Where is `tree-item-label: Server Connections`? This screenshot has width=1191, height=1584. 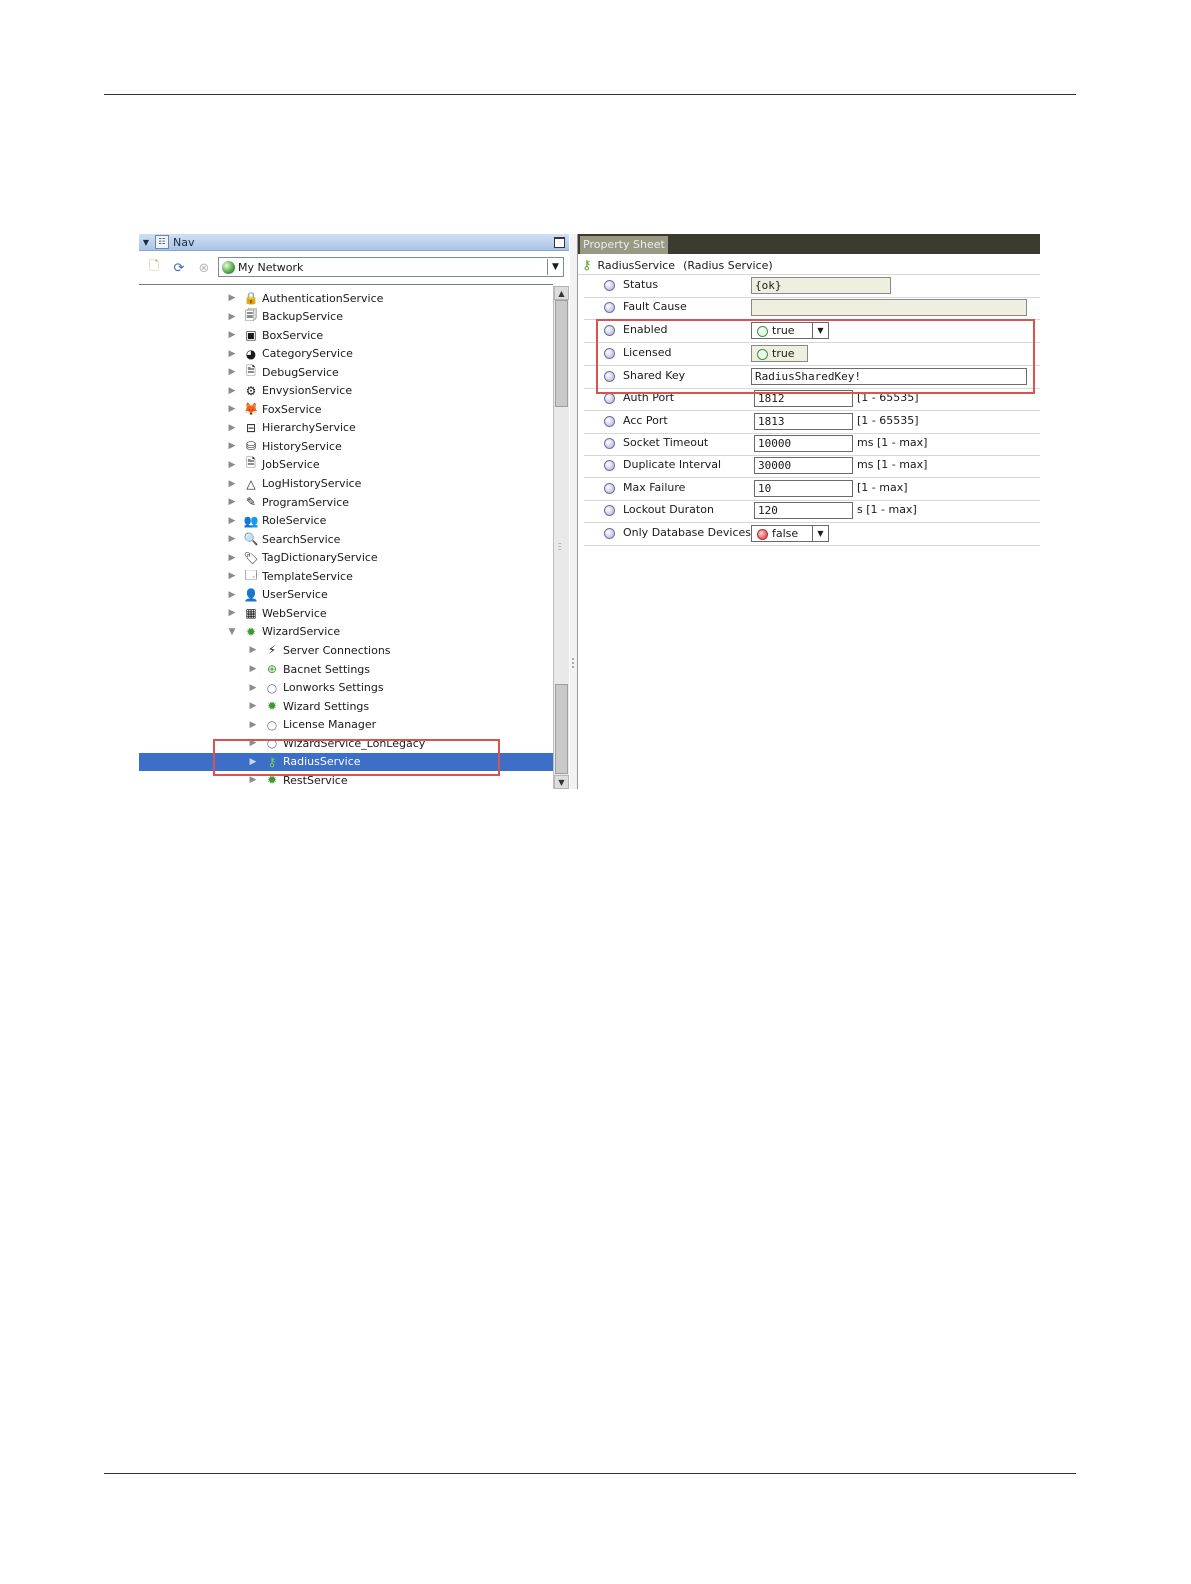
tree-item-label: Server Connections is located at coordinates (337, 650).